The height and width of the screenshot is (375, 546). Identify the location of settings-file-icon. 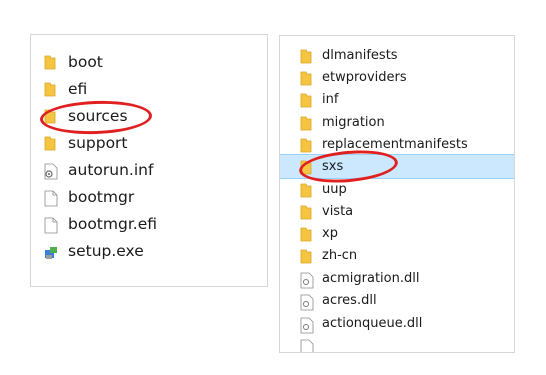
(51, 171).